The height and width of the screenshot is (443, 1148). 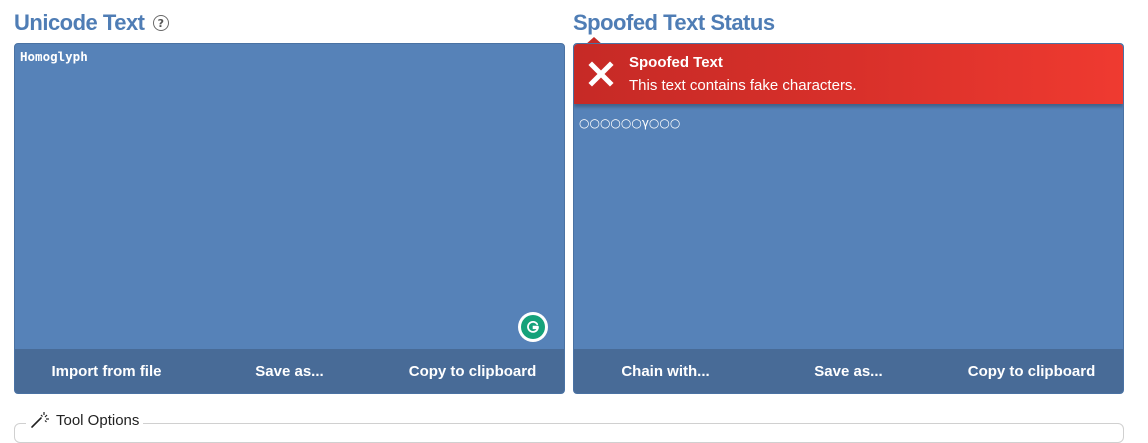 I want to click on import-from-file-button: Import from file, so click(x=106, y=371).